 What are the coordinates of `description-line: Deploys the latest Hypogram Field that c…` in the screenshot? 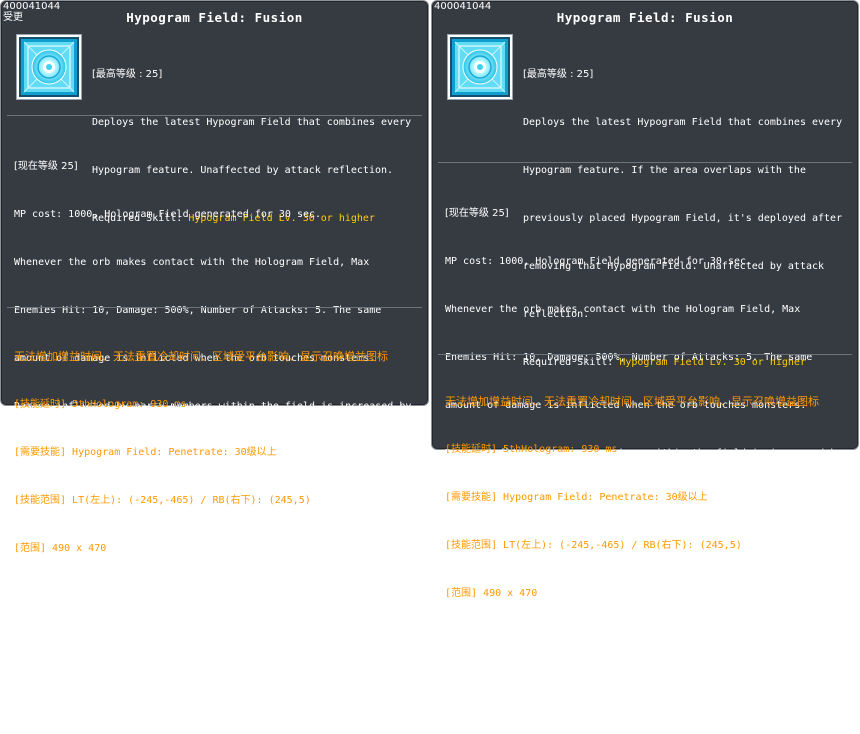 It's located at (683, 122).